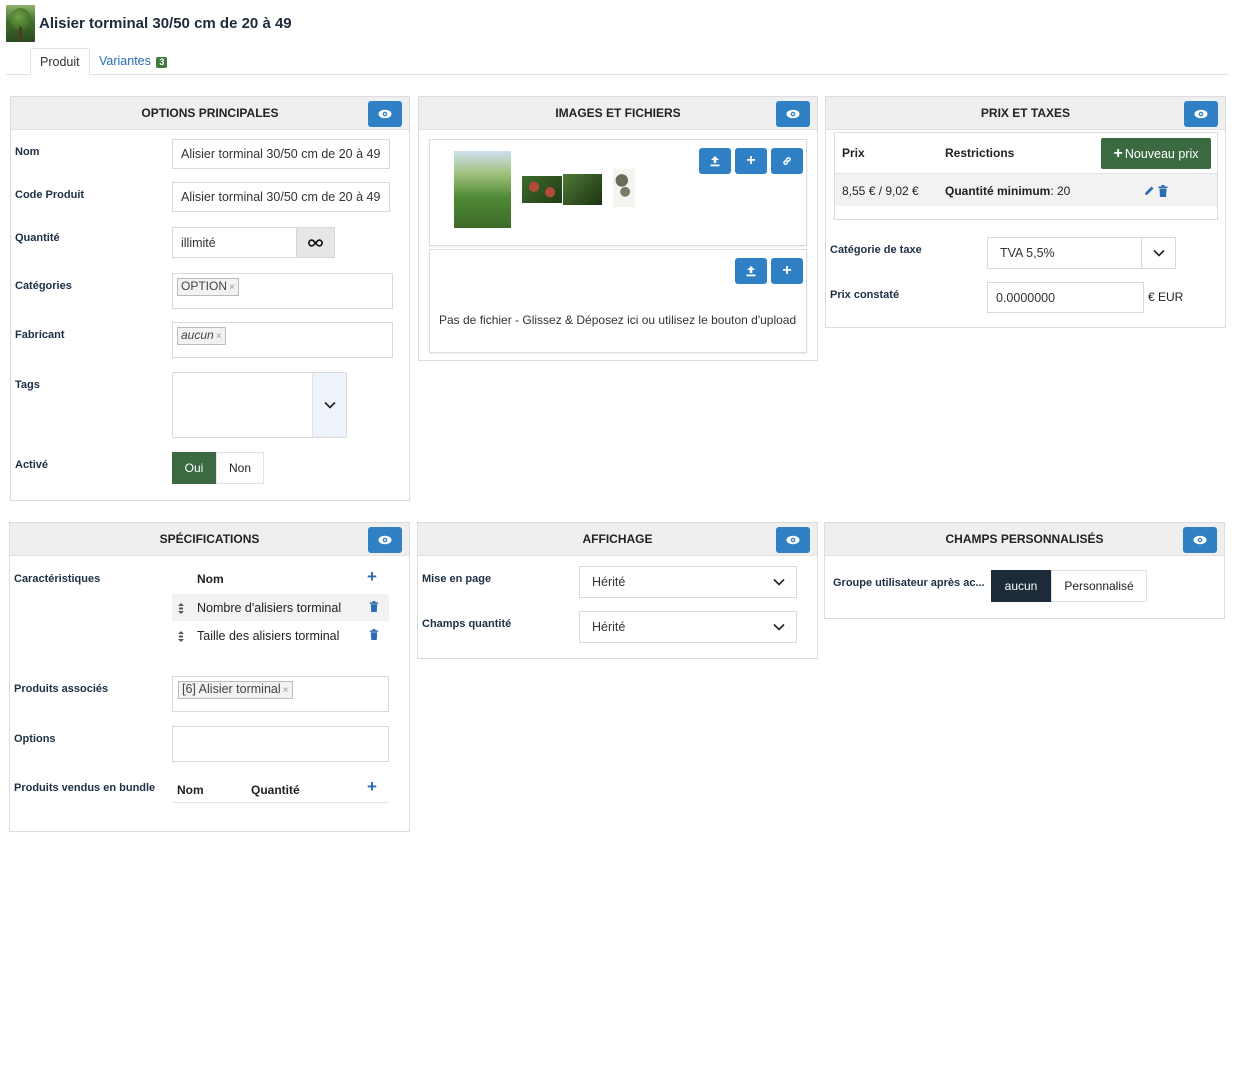 The image size is (1237, 1080). Describe the element at coordinates (779, 582) in the screenshot. I see `mise-en-page-dropdown-toggle` at that location.